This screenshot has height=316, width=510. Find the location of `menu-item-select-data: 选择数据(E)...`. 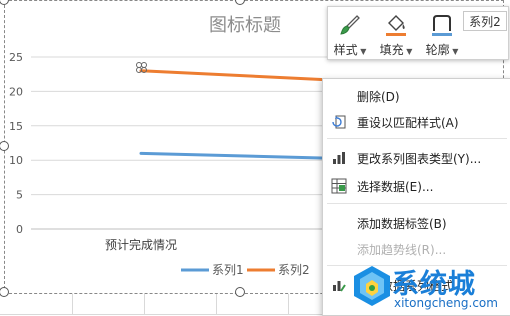

menu-item-select-data: 选择数据(E)... is located at coordinates (416, 186).